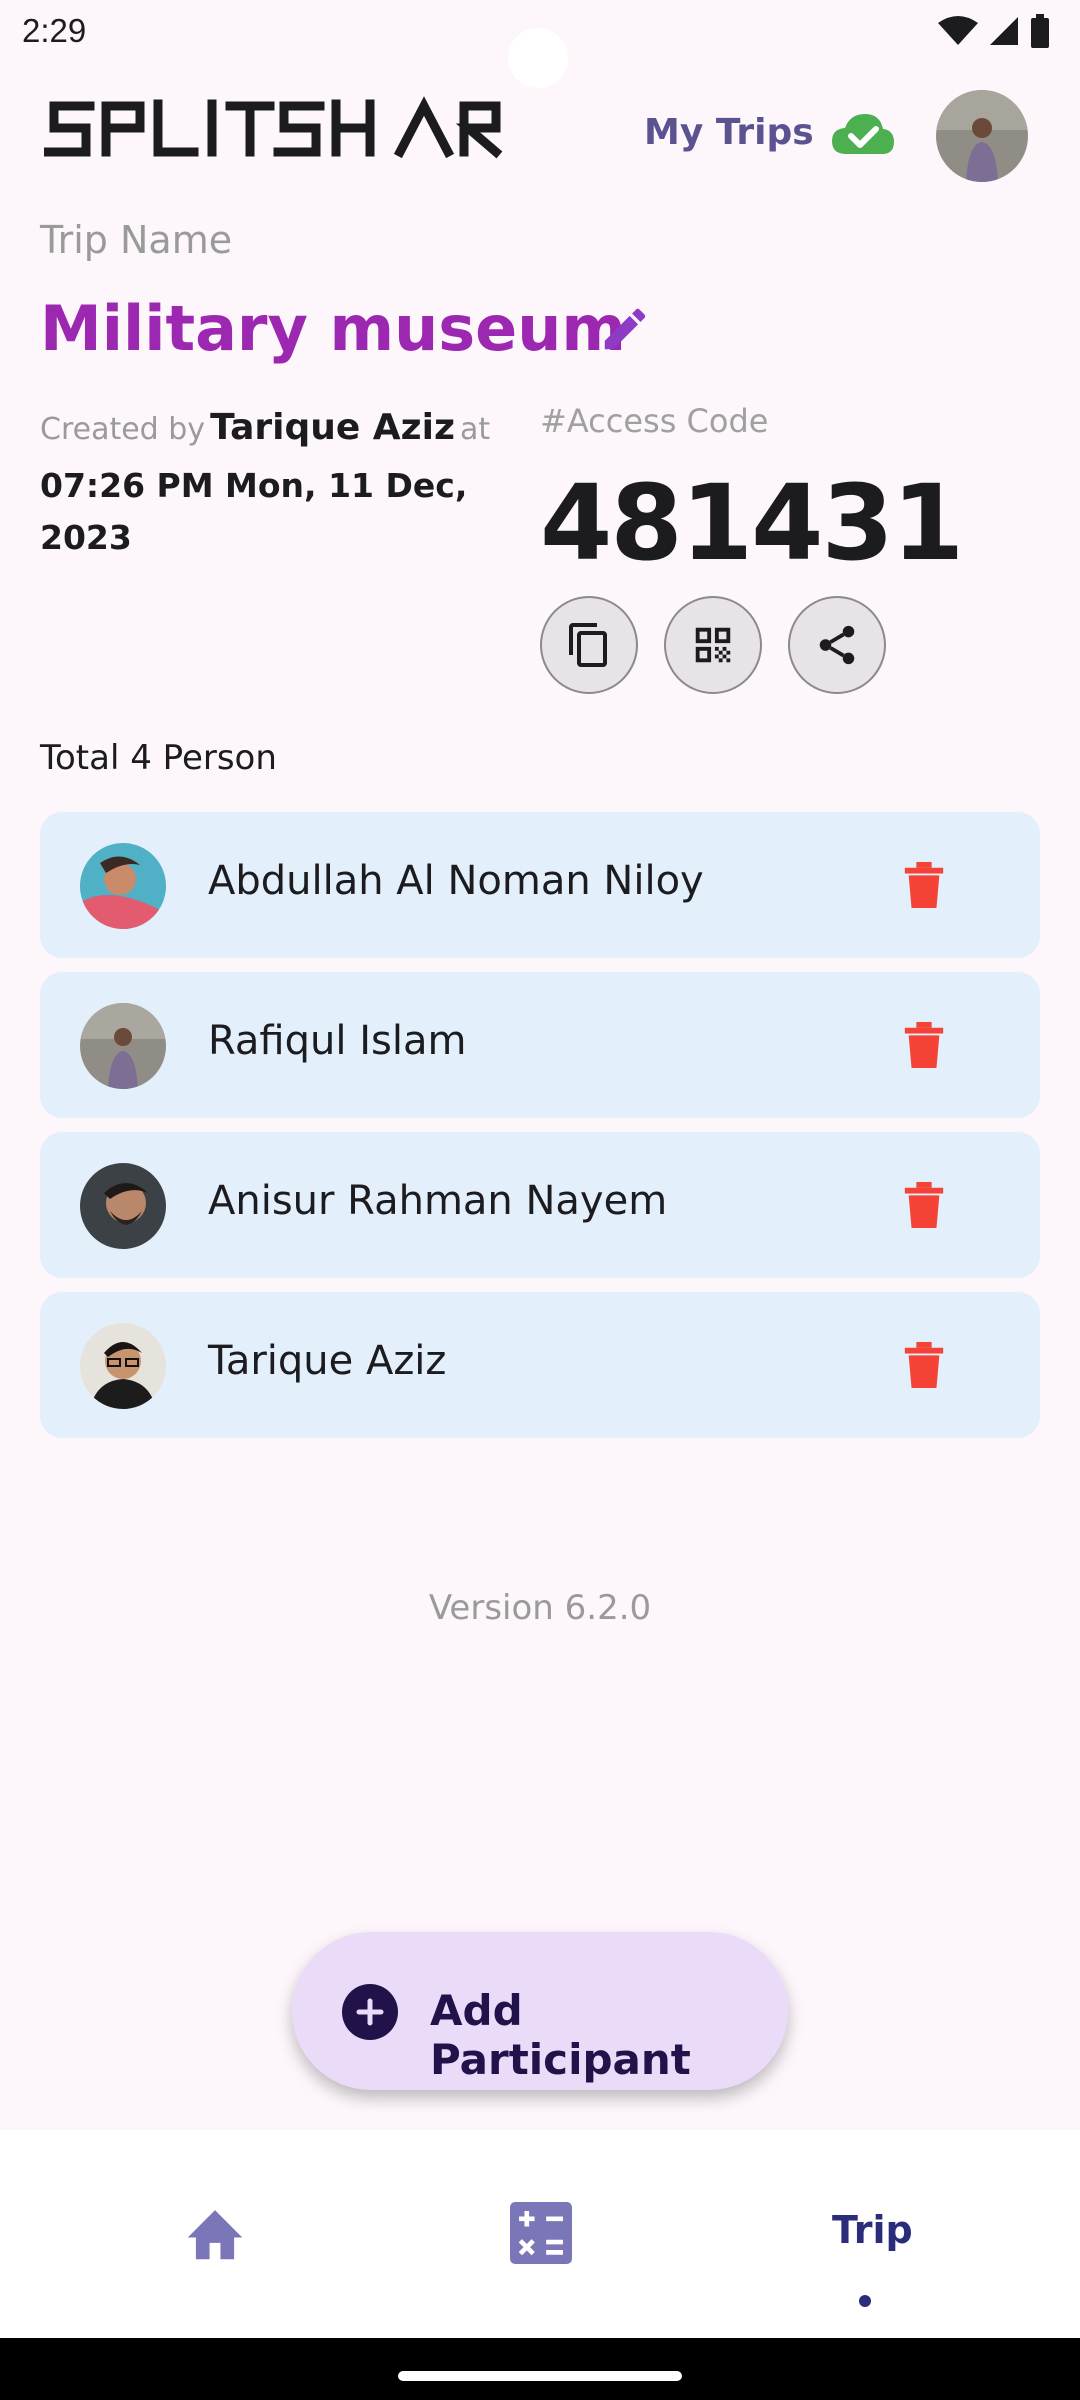  Describe the element at coordinates (982, 136) in the screenshot. I see `user-avatar` at that location.